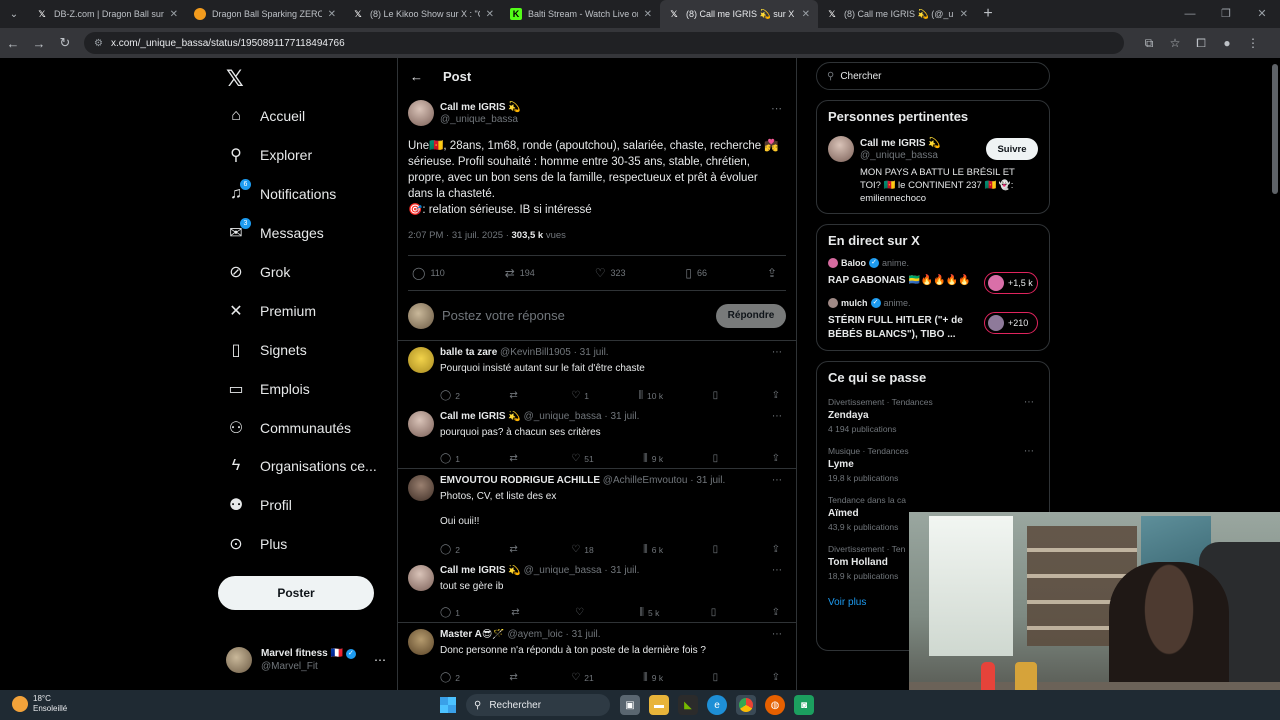 The image size is (1280, 720). What do you see at coordinates (582, 677) in the screenshot?
I see `like-action: ♡ 21` at bounding box center [582, 677].